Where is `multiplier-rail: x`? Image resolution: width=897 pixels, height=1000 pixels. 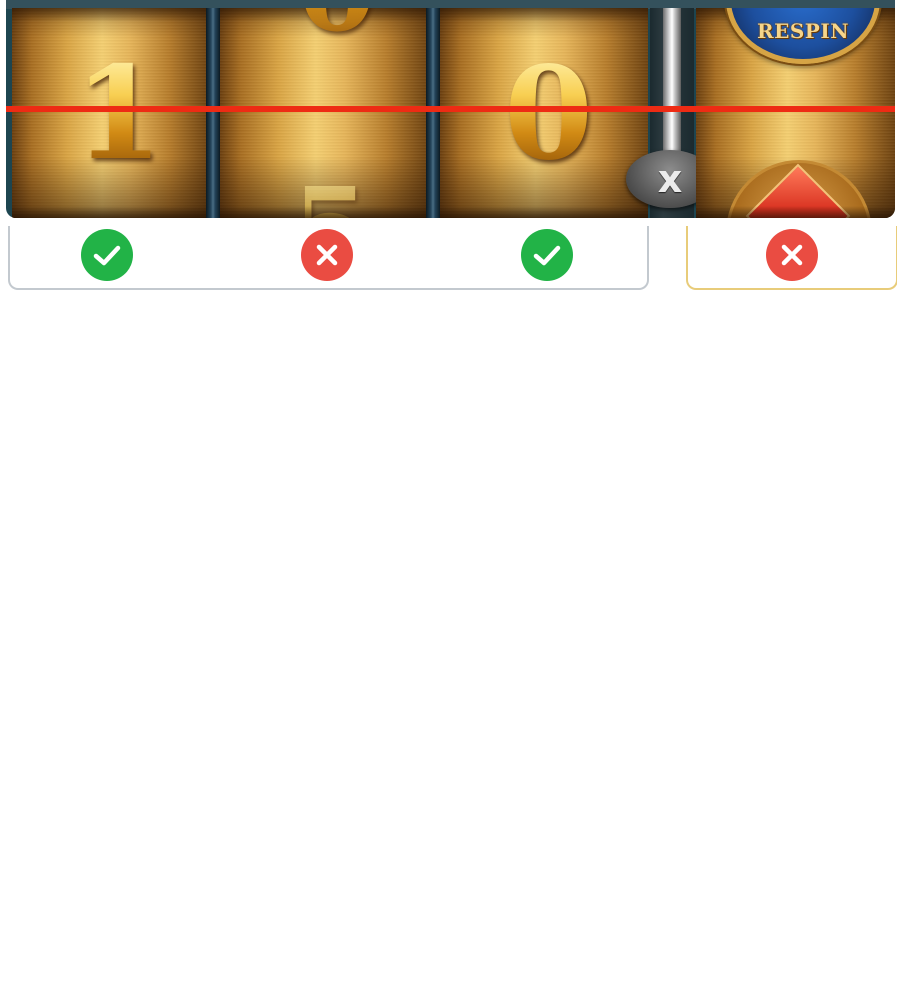 multiplier-rail: x is located at coordinates (670, 113).